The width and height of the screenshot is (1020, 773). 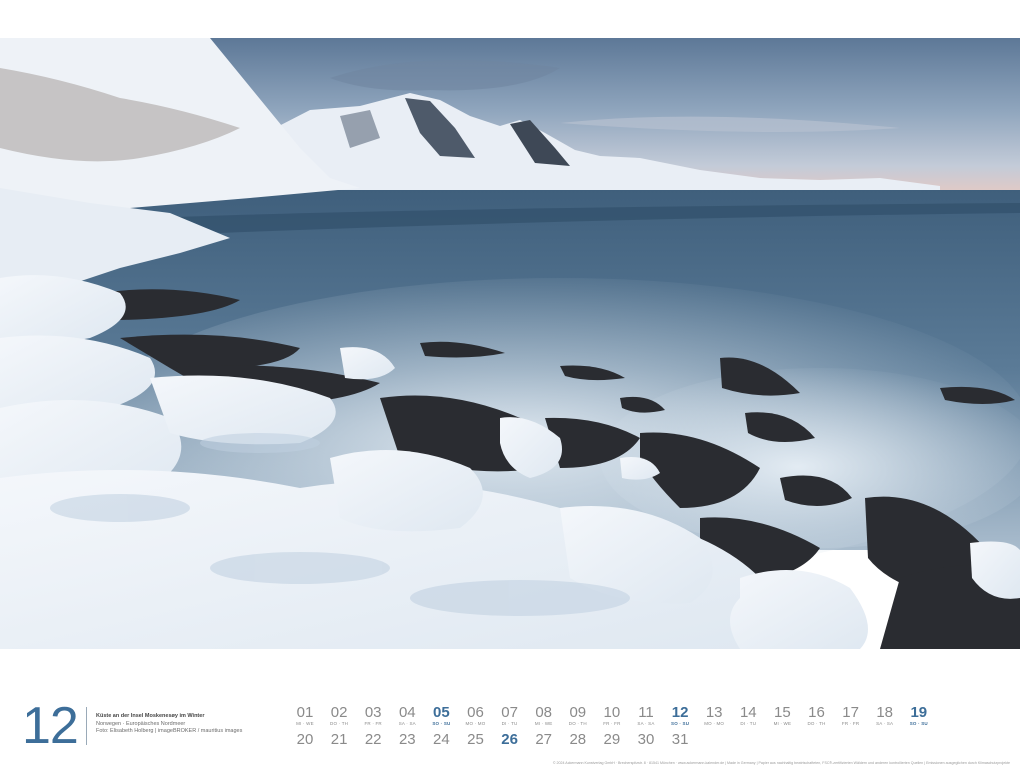 I want to click on calendar-day: 11 SA · SA, so click(x=646, y=715).